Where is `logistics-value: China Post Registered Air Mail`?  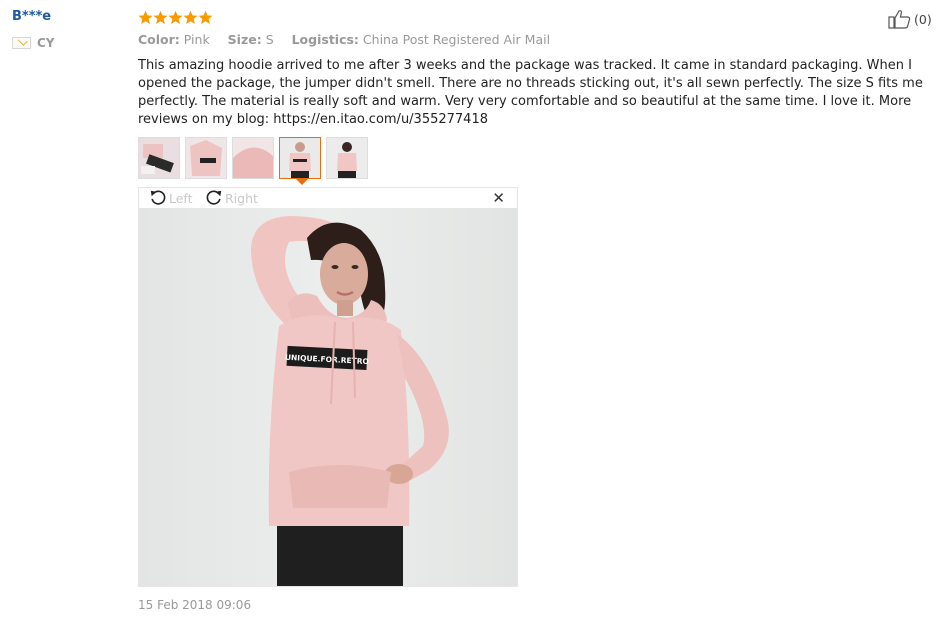 logistics-value: China Post Registered Air Mail is located at coordinates (456, 39).